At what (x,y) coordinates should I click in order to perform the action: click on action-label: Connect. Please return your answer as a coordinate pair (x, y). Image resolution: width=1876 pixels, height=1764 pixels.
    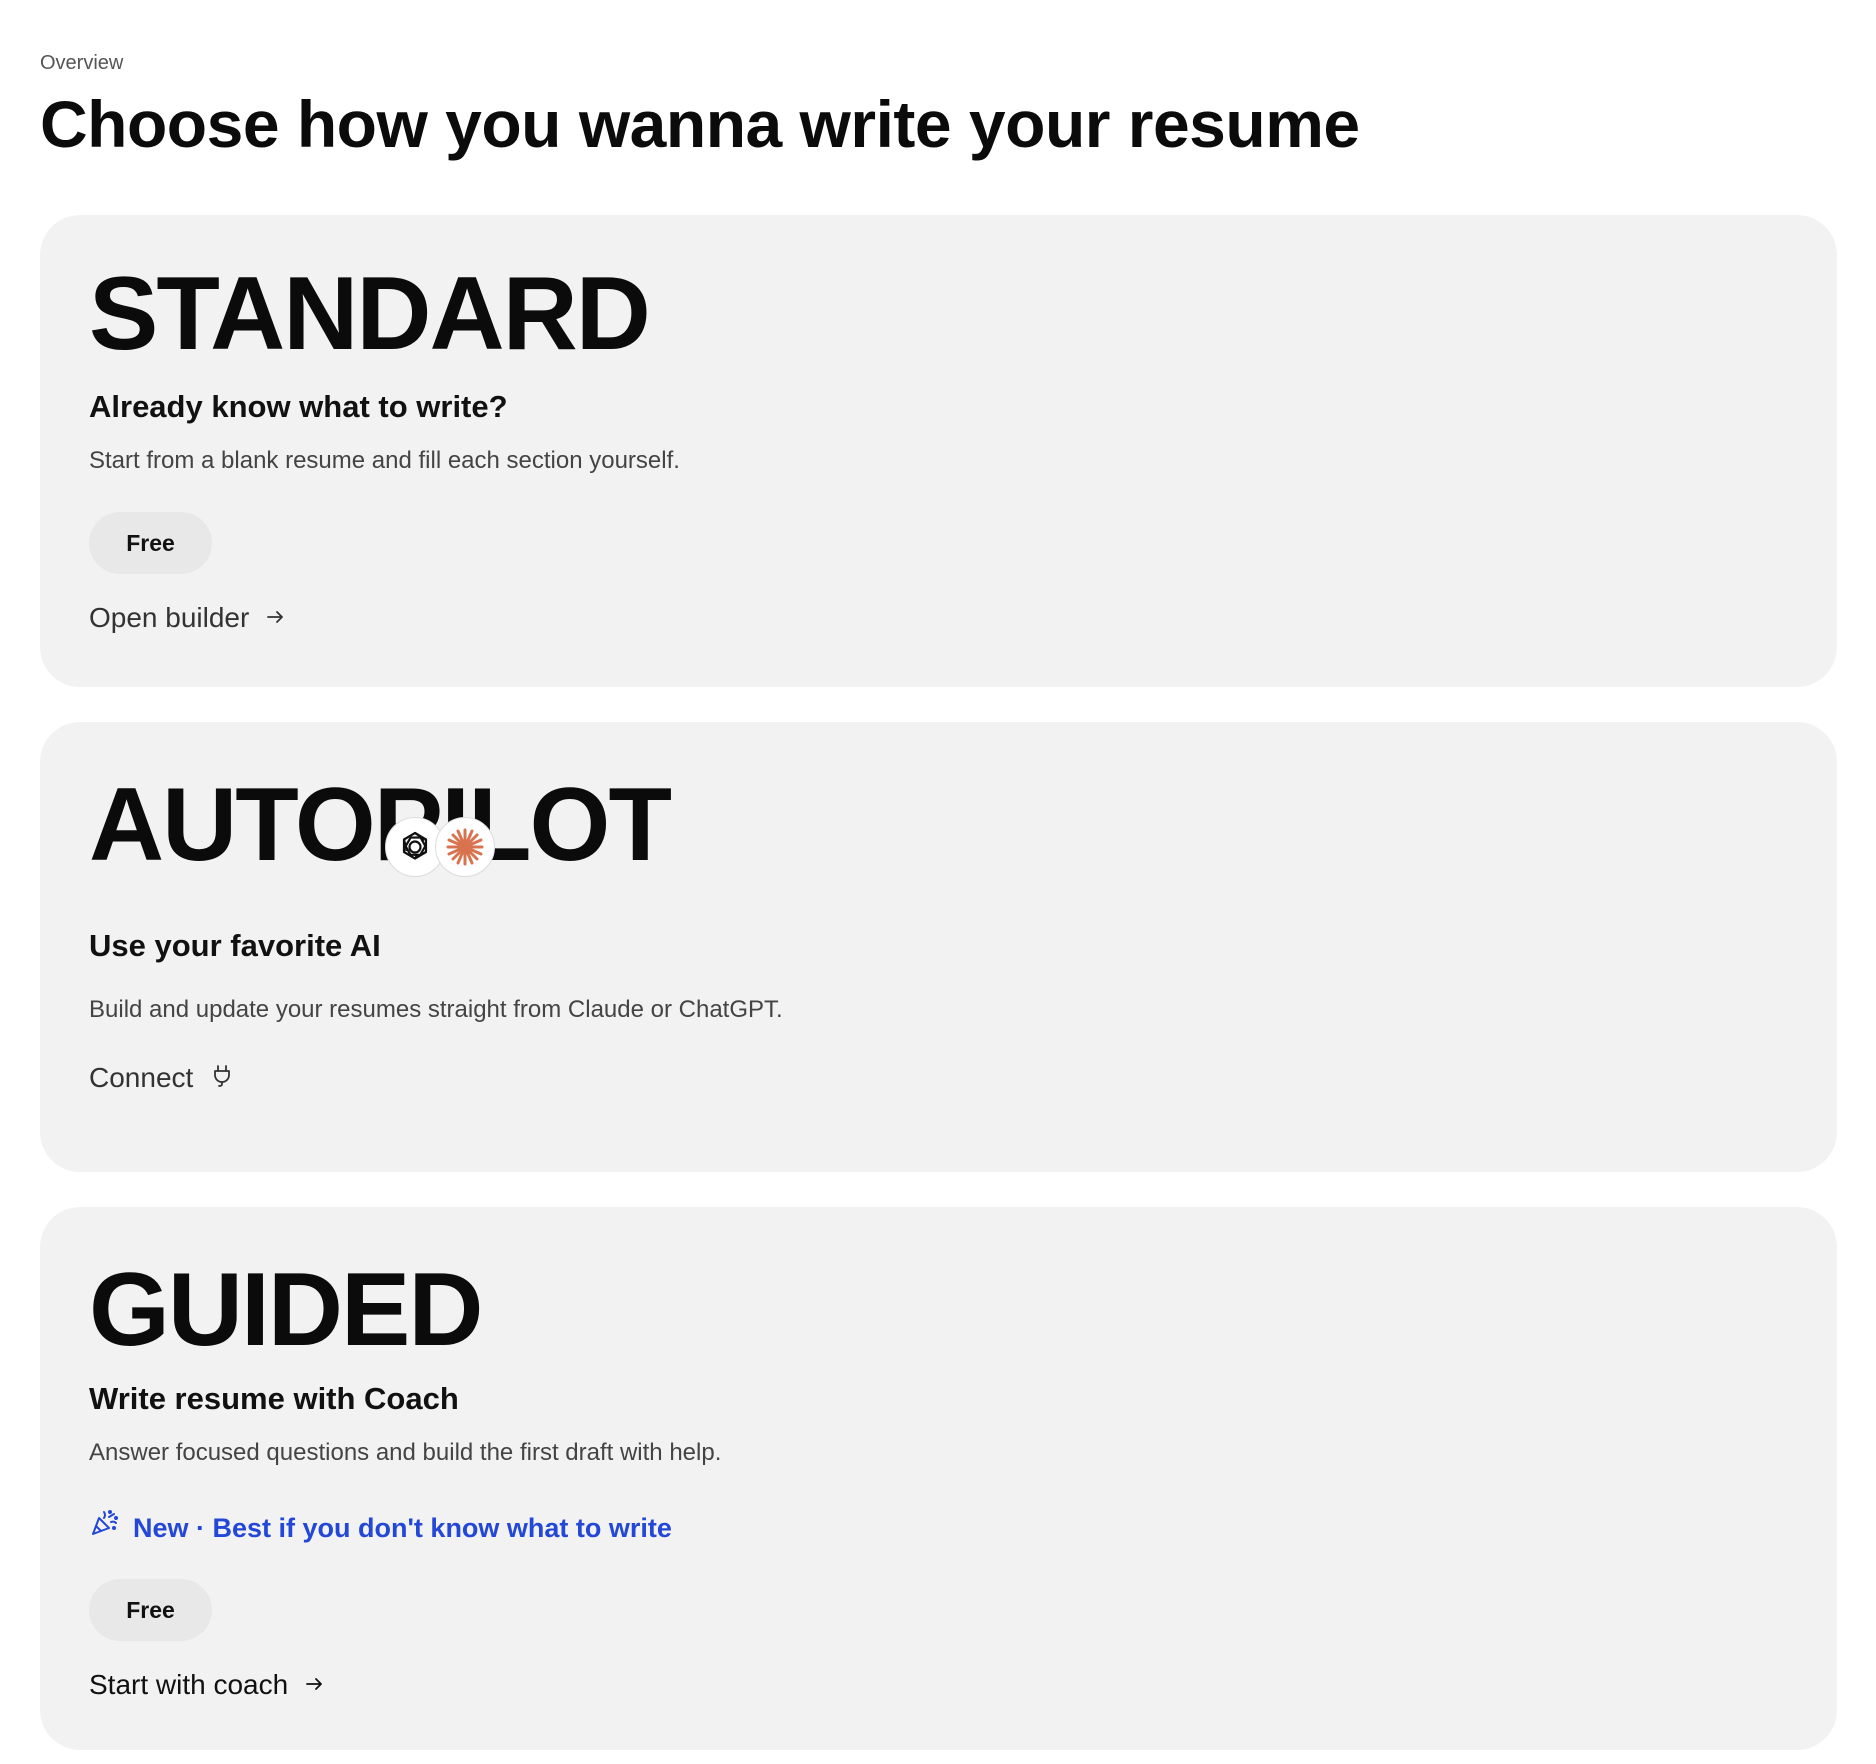
    Looking at the image, I should click on (141, 1077).